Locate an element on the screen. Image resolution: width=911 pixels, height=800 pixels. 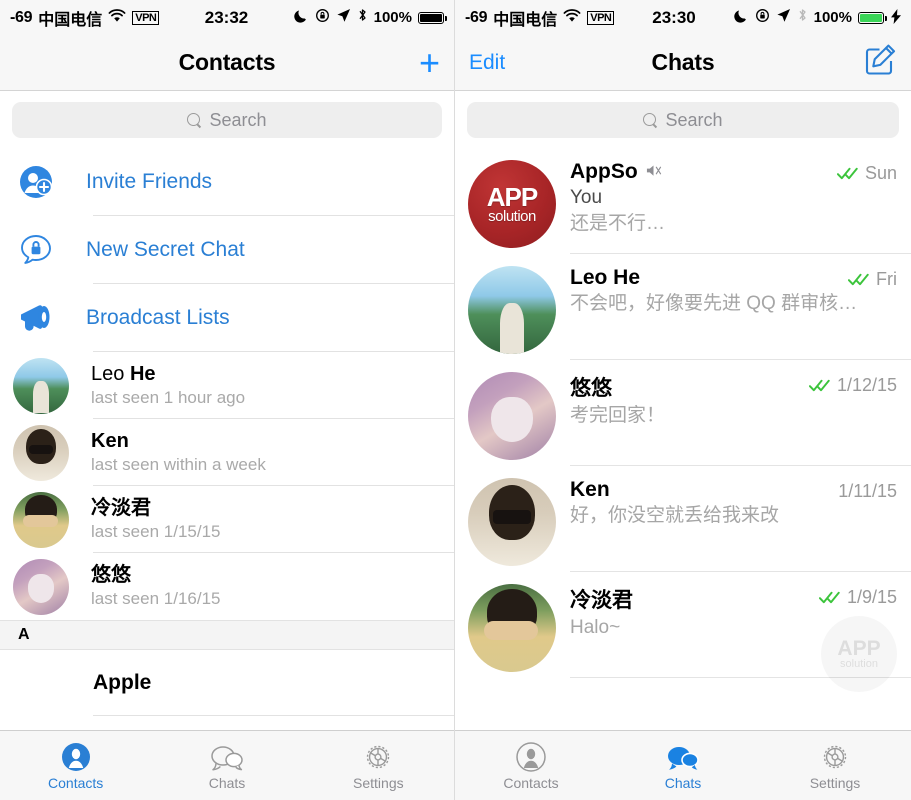
section-header-a: A is located at coordinates (227, 635).